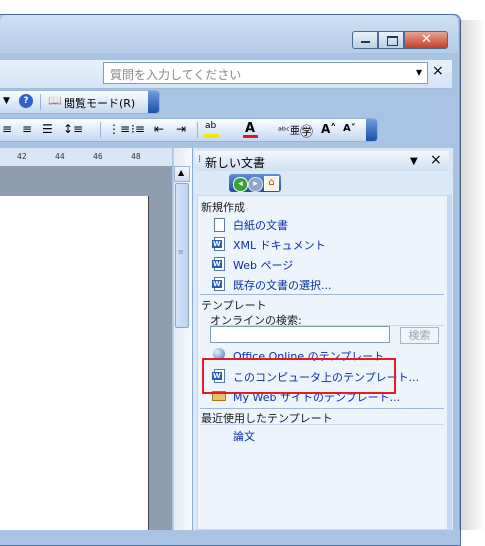  Describe the element at coordinates (260, 225) in the screenshot. I see `link-blank-document: 白紙の文書` at that location.